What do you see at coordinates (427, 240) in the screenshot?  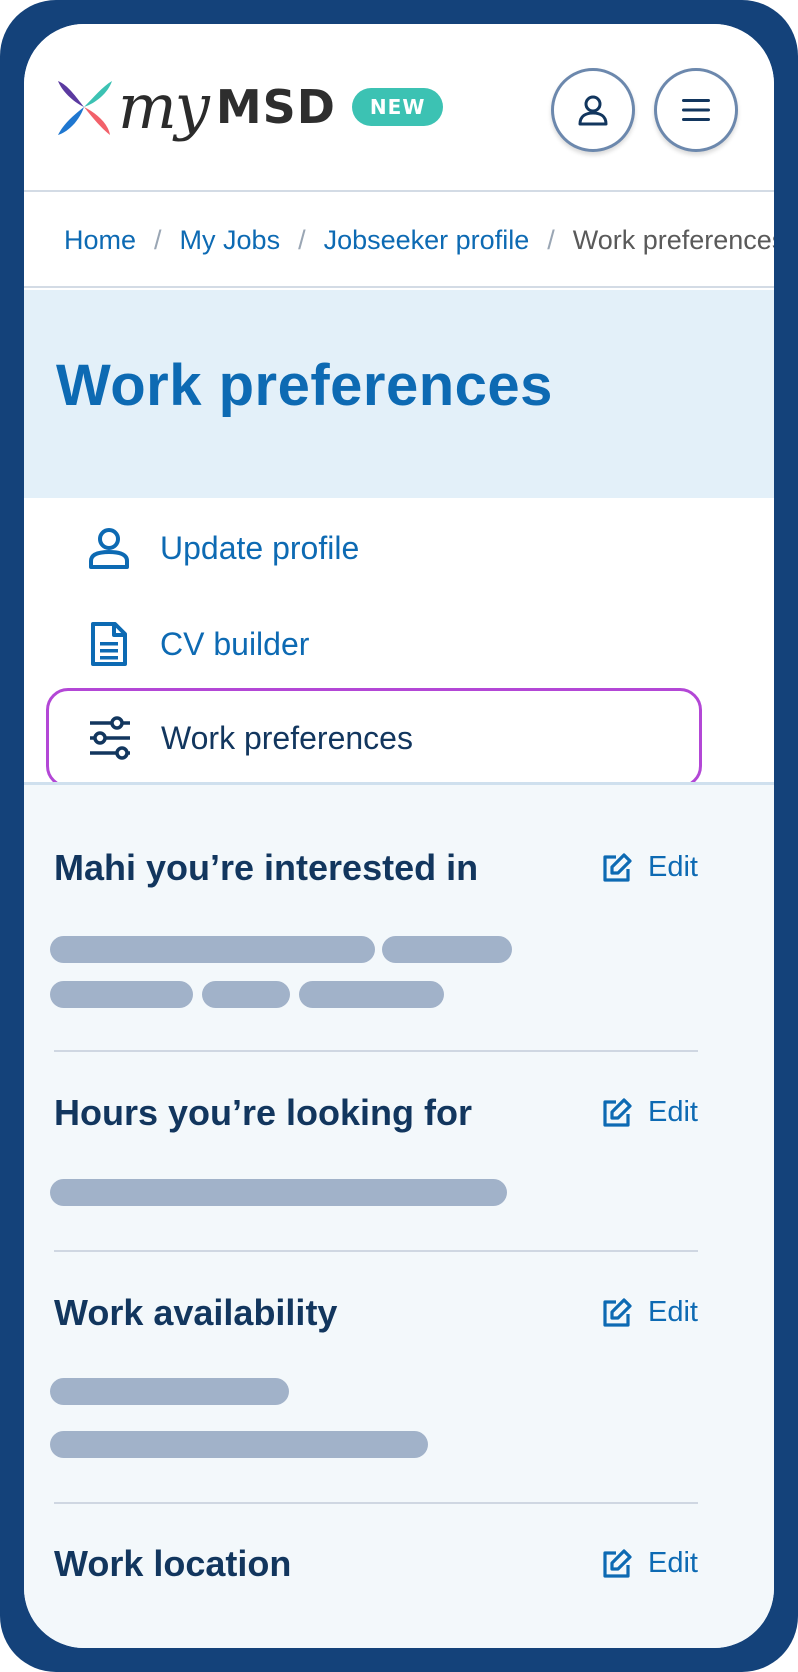 I see `breadcrumb-jobseeker-profile: Jobseeker profile` at bounding box center [427, 240].